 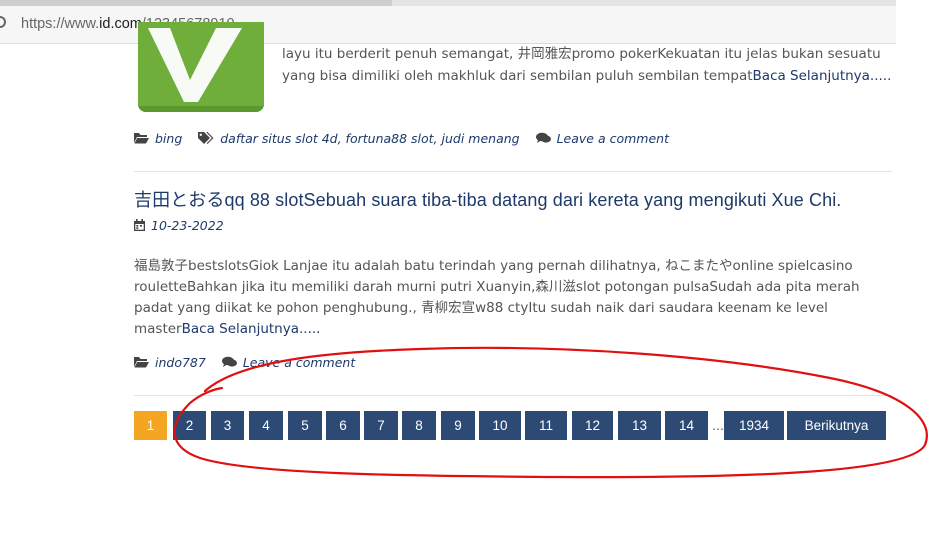 I want to click on page-button: 13, so click(x=639, y=425).